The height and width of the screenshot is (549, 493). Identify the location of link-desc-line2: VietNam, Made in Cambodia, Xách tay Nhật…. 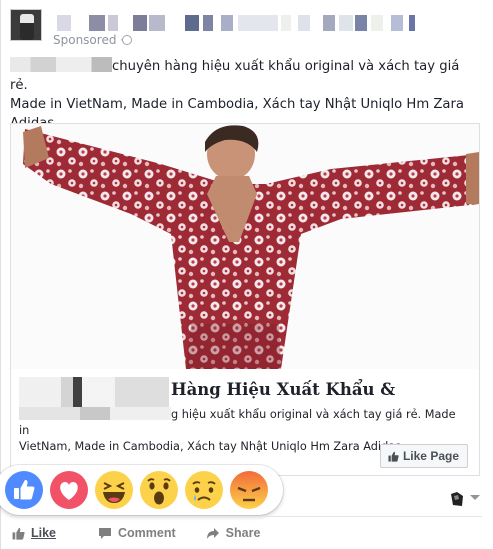
(210, 446).